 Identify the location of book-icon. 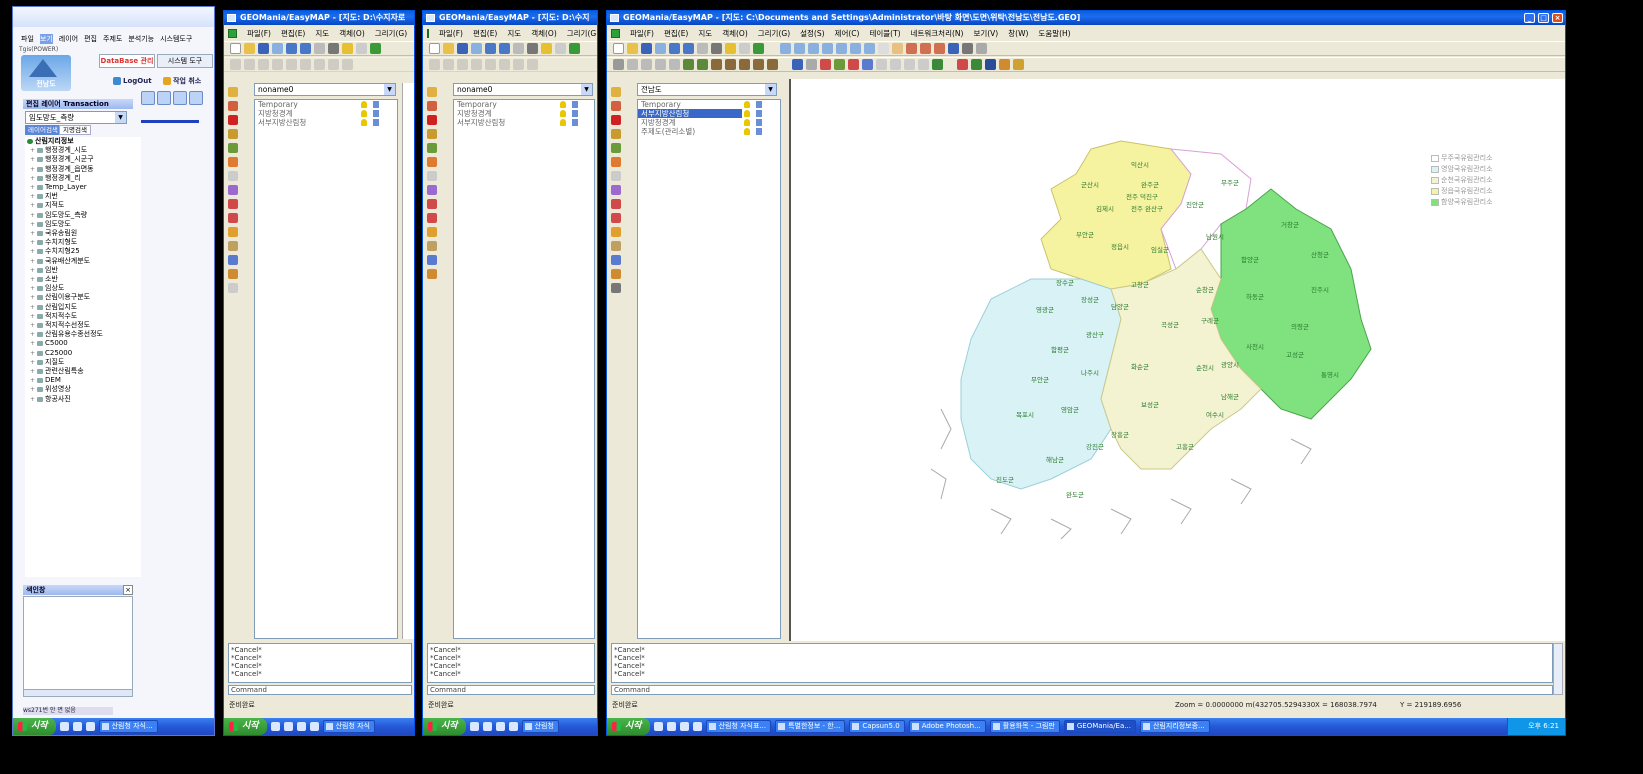
(432, 134).